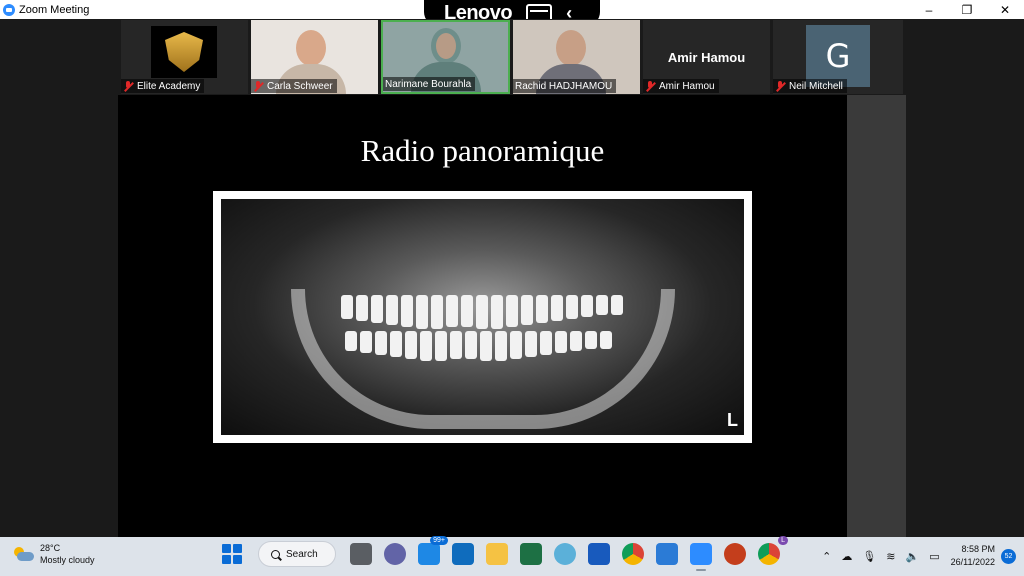 The height and width of the screenshot is (576, 1024). I want to click on participant-tile-rachid-hadjhamou: Rachid HADJHAMOU, so click(576, 57).